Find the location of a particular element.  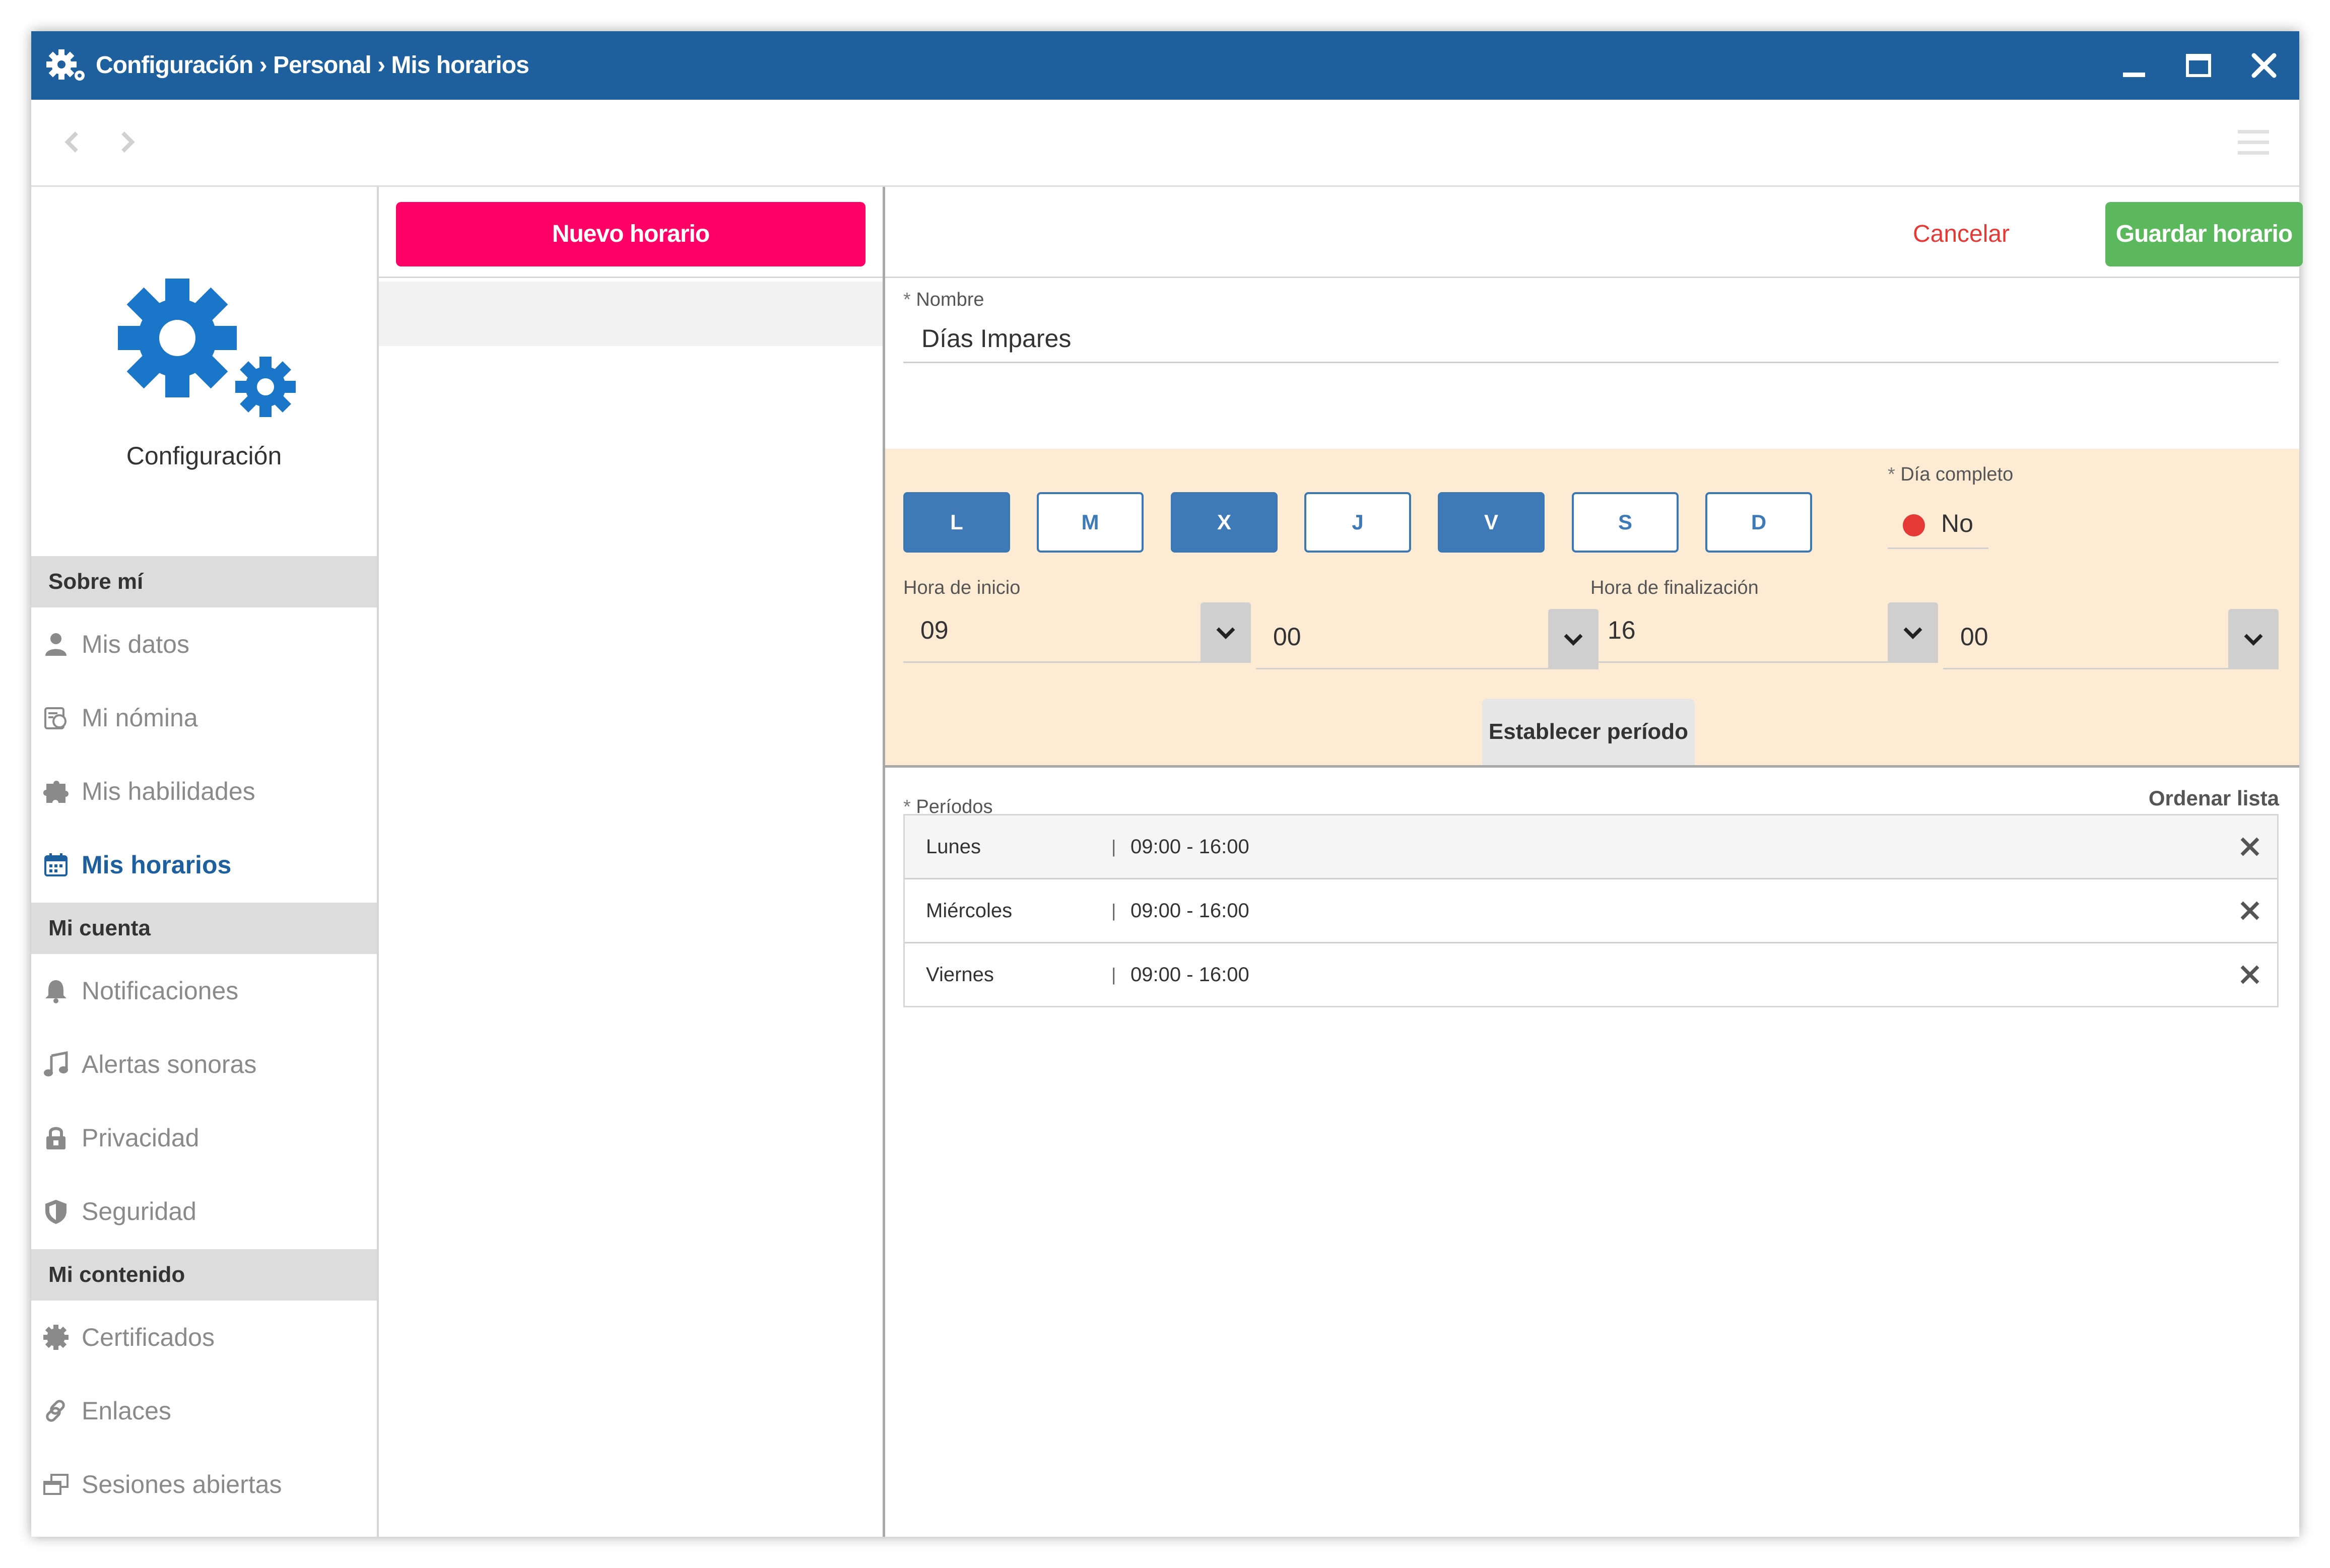

day-button-v: V is located at coordinates (1491, 523).